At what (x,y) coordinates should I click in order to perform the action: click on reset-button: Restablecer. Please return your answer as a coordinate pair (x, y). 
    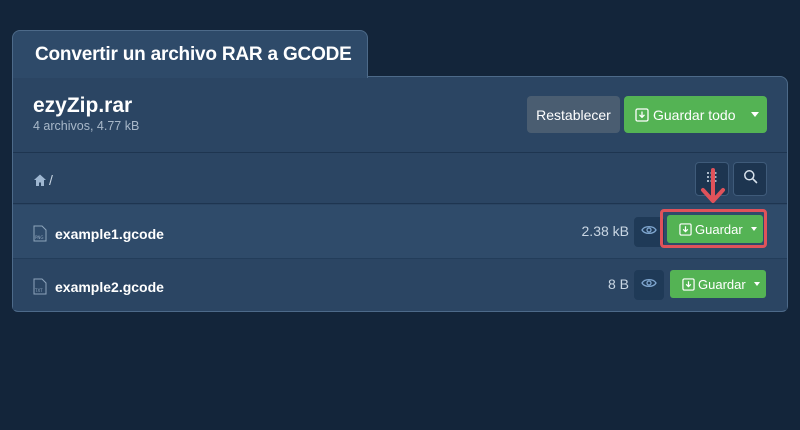
    Looking at the image, I should click on (573, 114).